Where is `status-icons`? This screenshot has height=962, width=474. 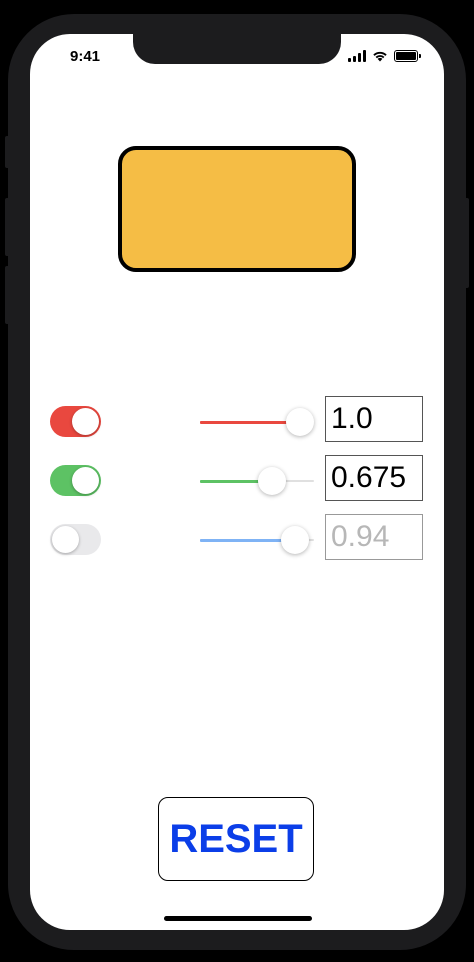 status-icons is located at coordinates (384, 56).